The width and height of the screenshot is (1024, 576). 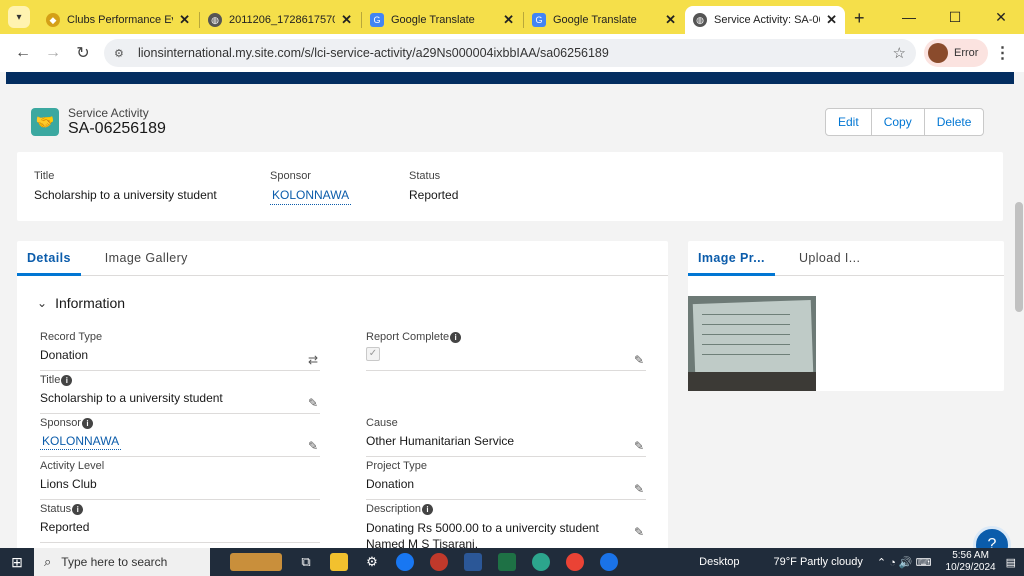 I want to click on browser-menu-icon: ⋮, so click(x=1002, y=53).